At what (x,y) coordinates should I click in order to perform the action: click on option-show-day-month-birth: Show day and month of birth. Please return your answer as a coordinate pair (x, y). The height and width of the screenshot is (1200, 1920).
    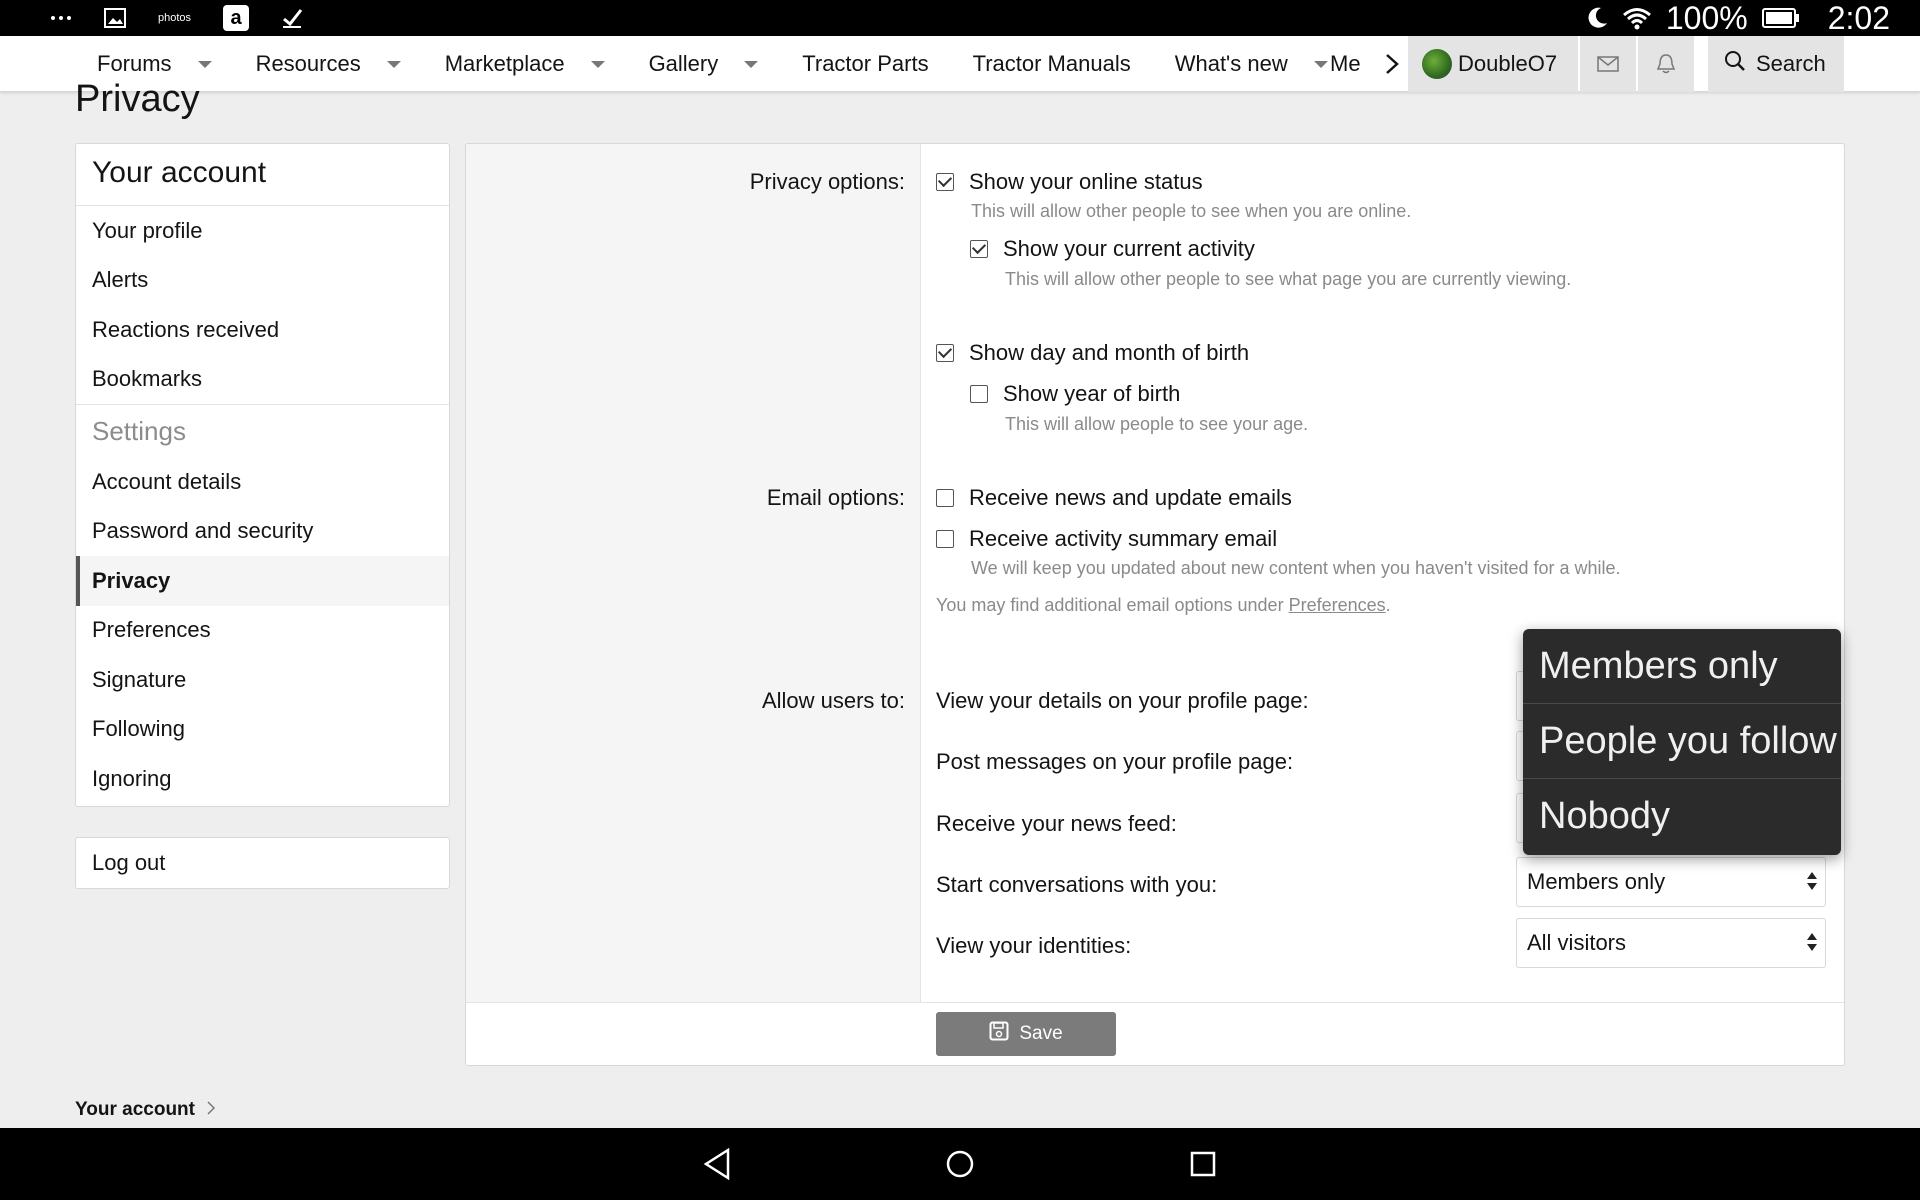
    Looking at the image, I should click on (1092, 353).